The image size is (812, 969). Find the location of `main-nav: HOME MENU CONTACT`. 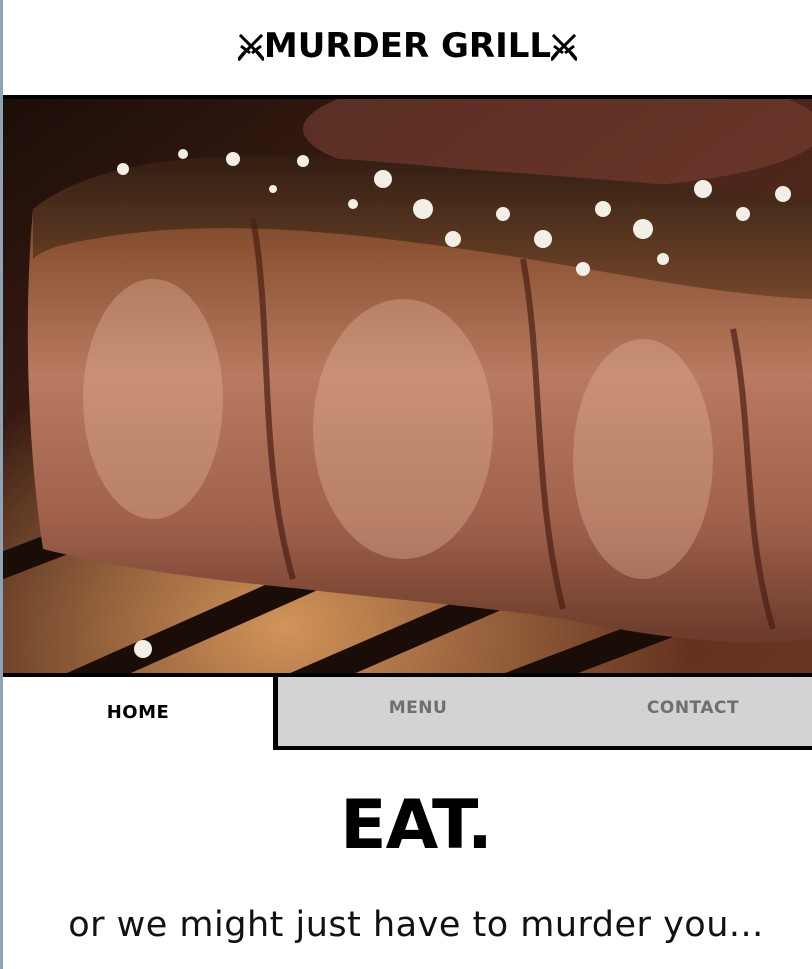

main-nav: HOME MENU CONTACT is located at coordinates (407, 711).